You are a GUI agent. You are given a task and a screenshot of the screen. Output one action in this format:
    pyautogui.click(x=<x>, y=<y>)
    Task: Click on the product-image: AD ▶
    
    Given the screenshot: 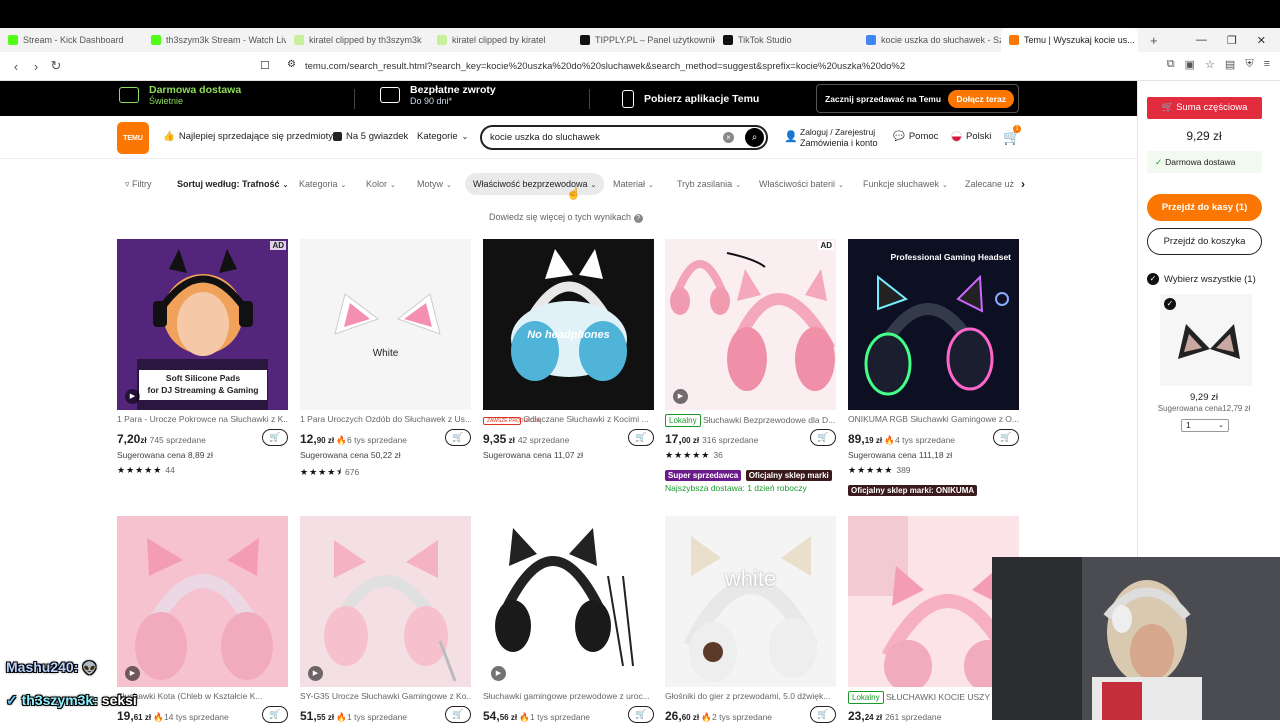 What is the action you would take?
    pyautogui.click(x=750, y=324)
    